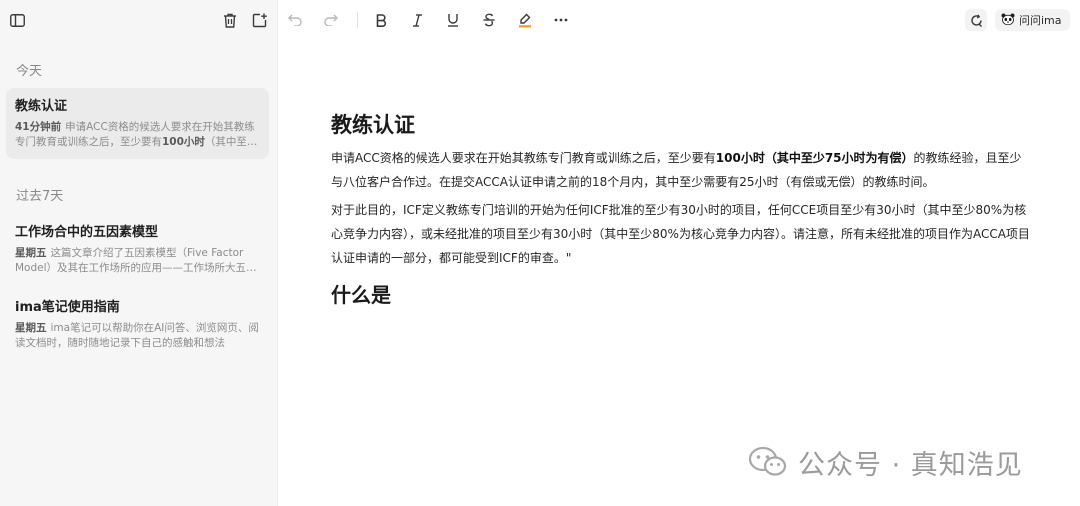 The width and height of the screenshot is (1080, 506). Describe the element at coordinates (525, 20) in the screenshot. I see `highlight-icon` at that location.